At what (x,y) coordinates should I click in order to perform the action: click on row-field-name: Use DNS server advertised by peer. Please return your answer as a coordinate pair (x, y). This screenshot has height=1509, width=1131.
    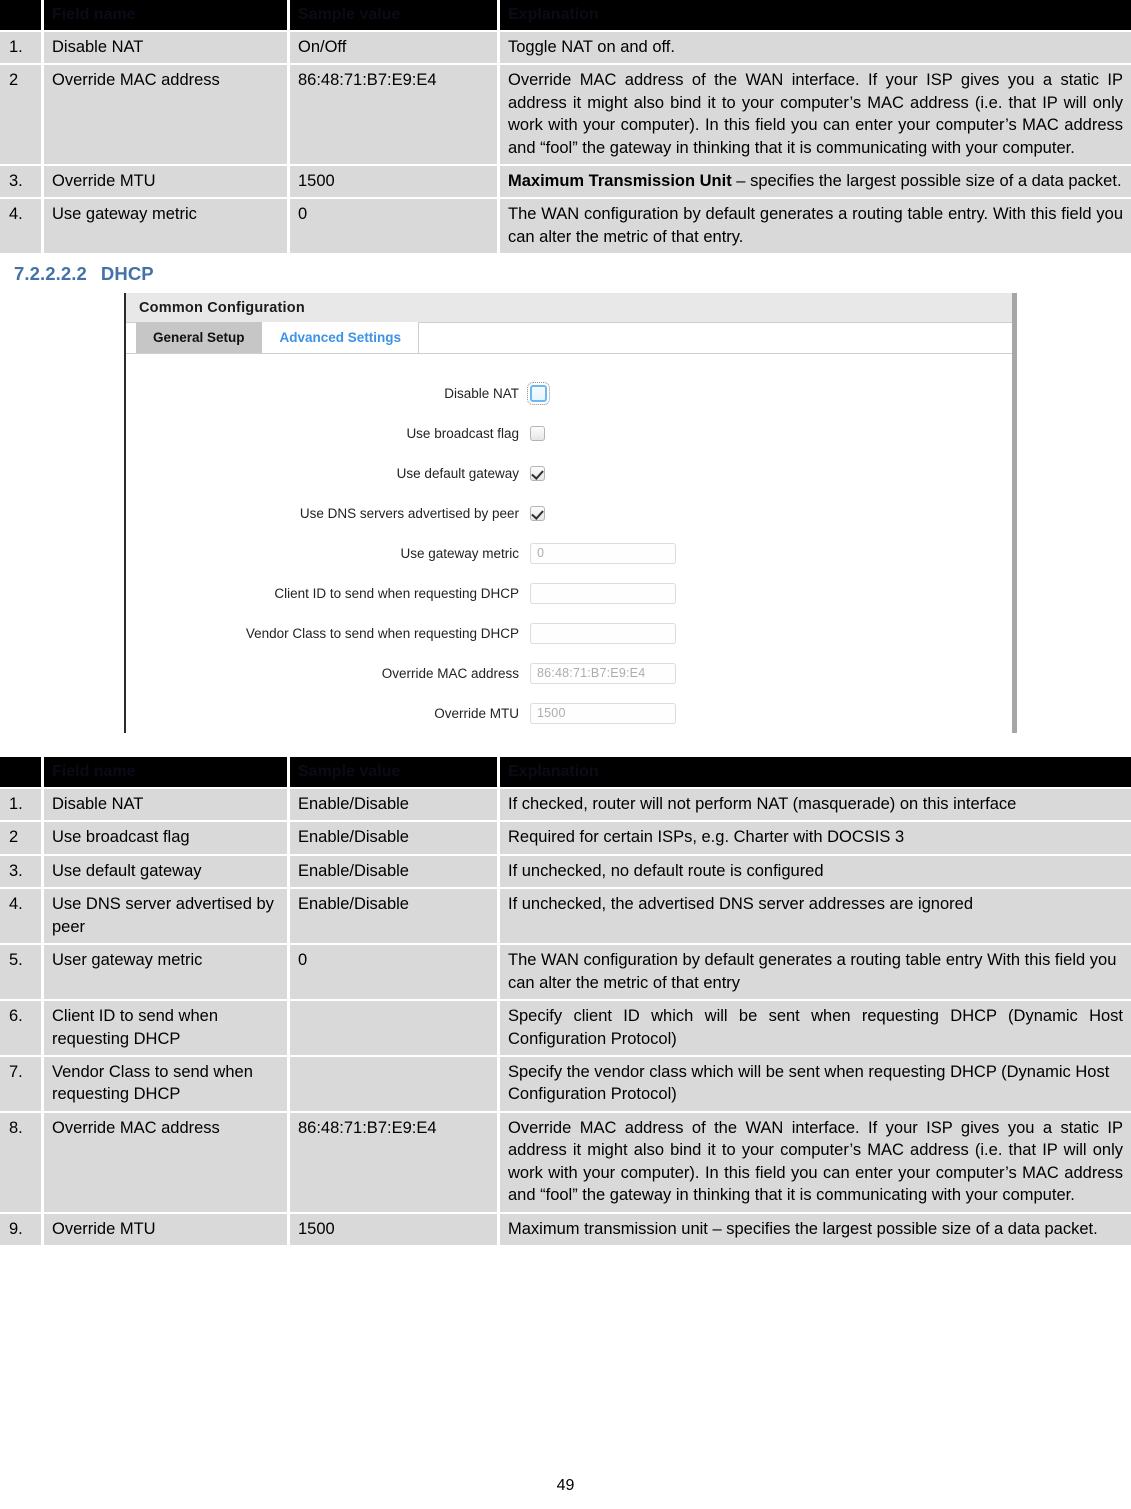
    Looking at the image, I should click on (167, 915).